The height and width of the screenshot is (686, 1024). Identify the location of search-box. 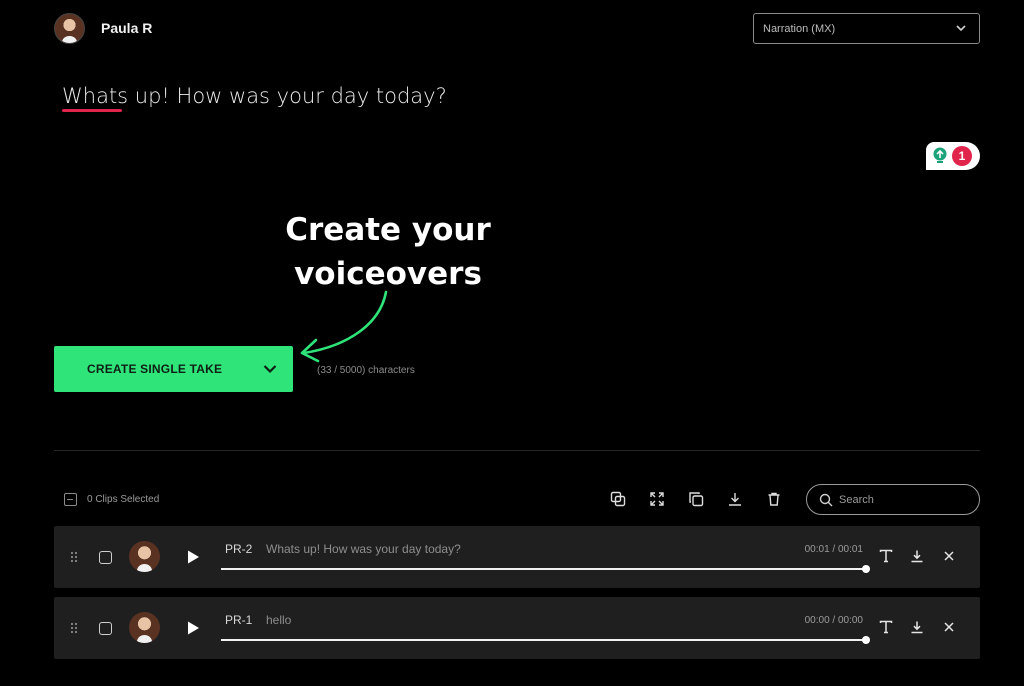
(893, 499).